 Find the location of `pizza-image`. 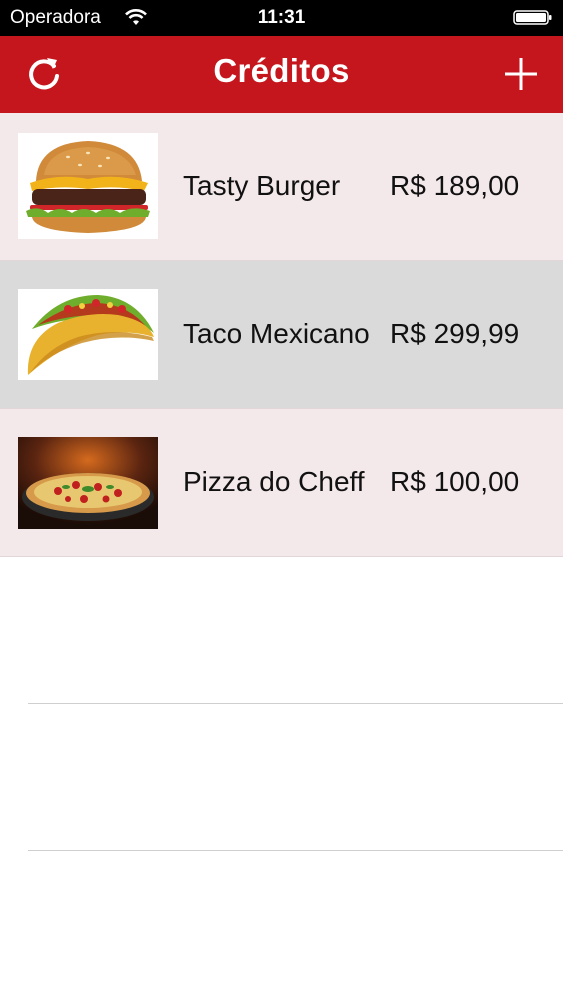

pizza-image is located at coordinates (88, 483).